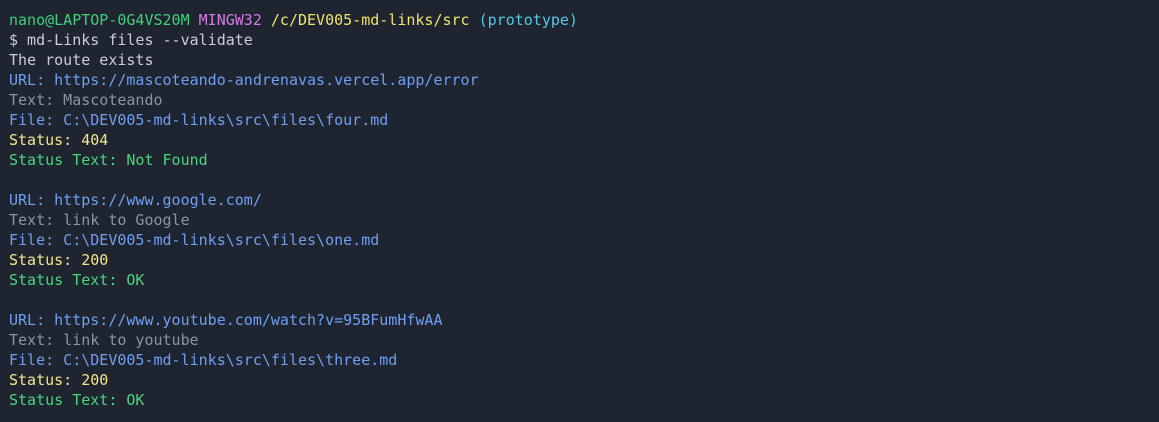  I want to click on prompt-user-host: nano@LAPTOP-0G4VS20M, so click(99, 20).